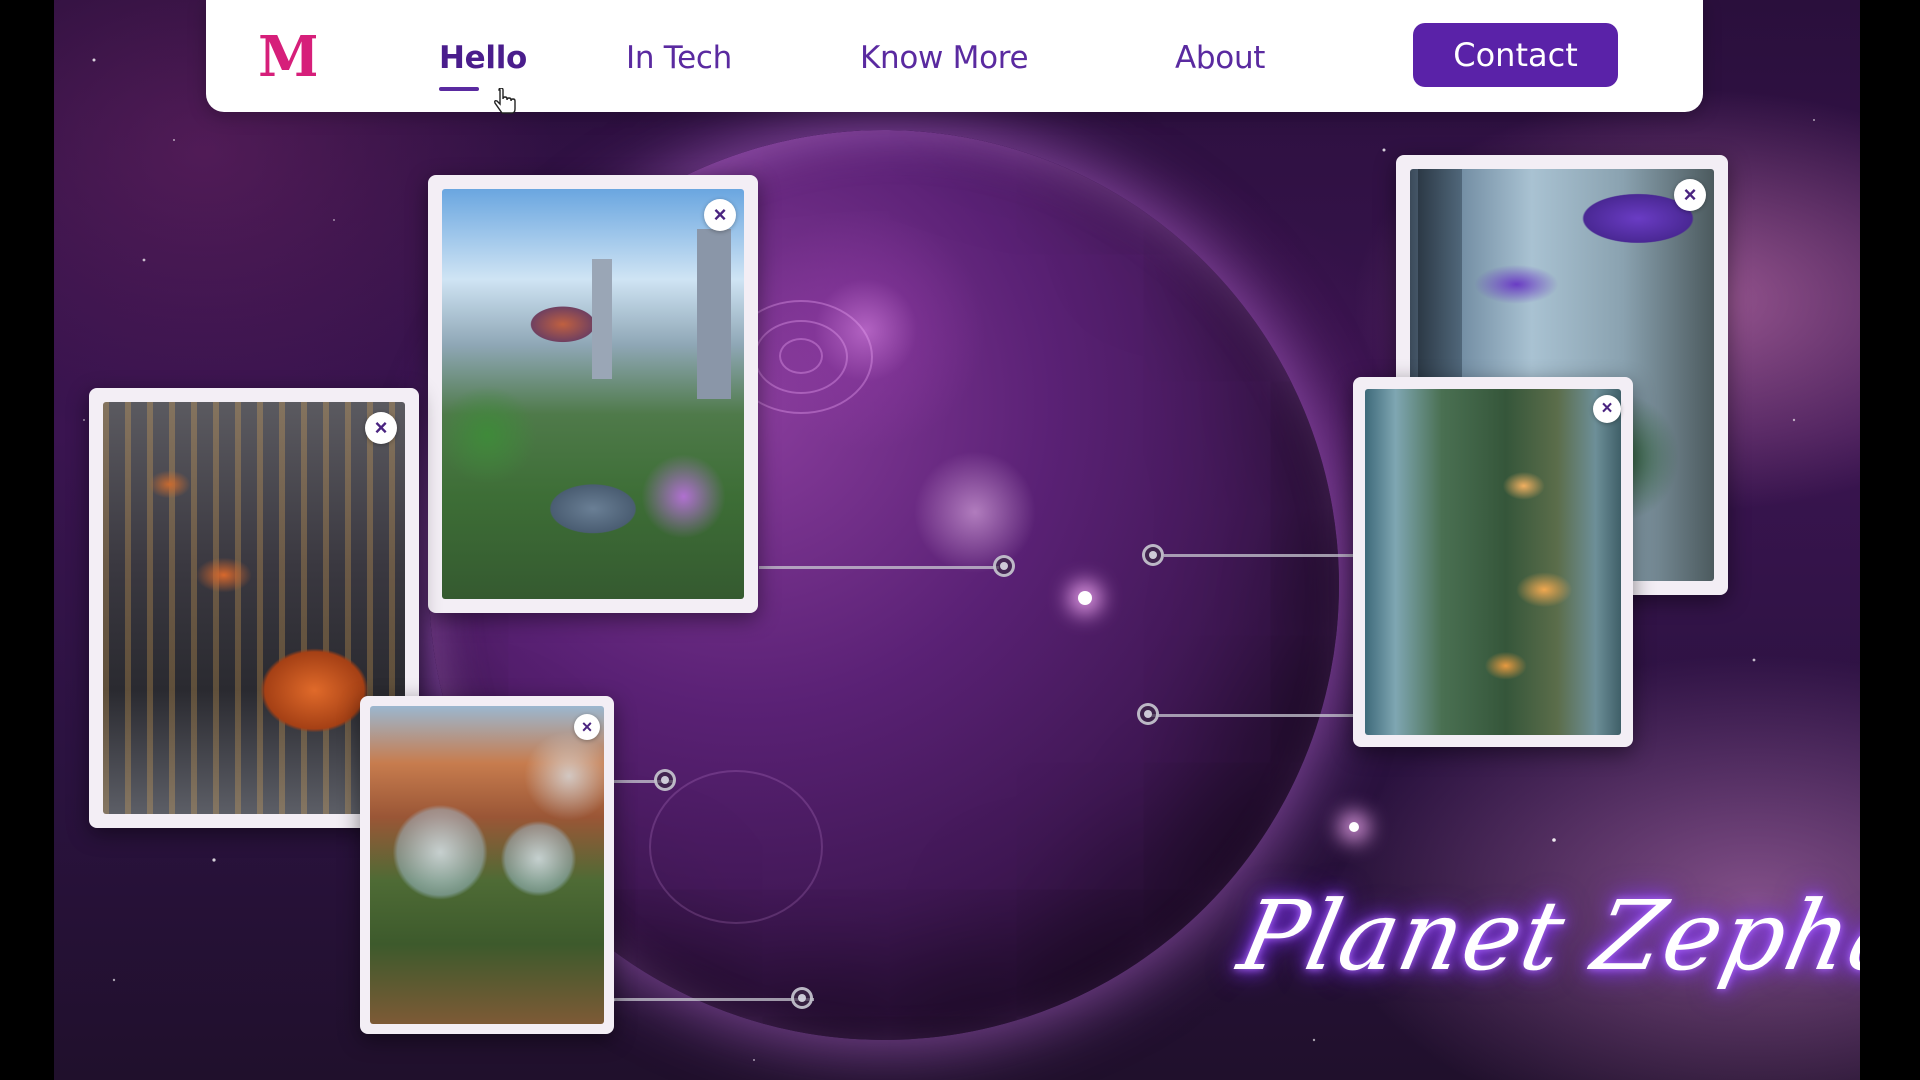  I want to click on planet-title: Planet Zepharia, so click(1545, 936).